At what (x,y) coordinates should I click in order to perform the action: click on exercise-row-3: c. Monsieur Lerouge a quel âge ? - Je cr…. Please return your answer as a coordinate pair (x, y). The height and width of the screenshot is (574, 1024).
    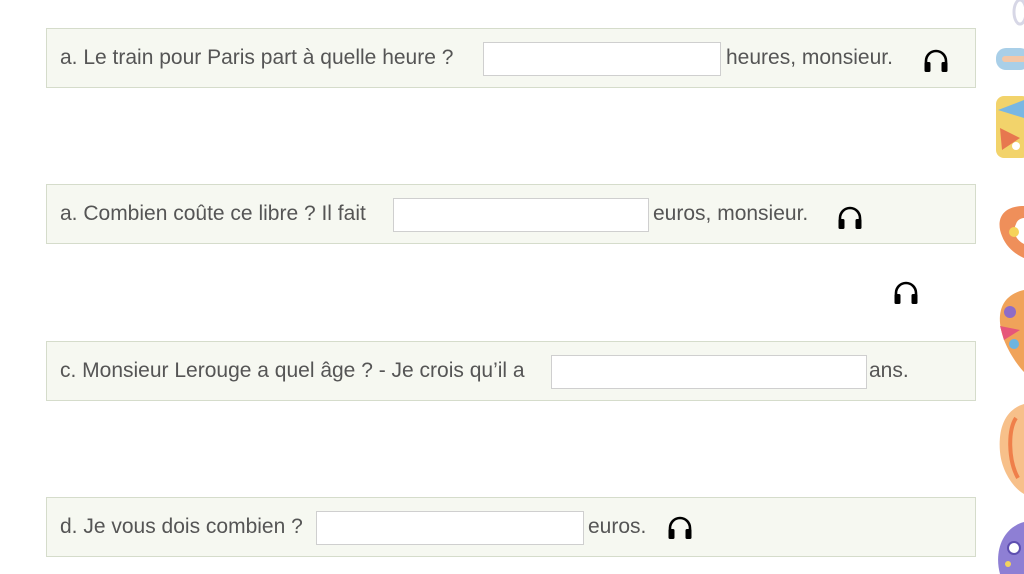
    Looking at the image, I should click on (511, 371).